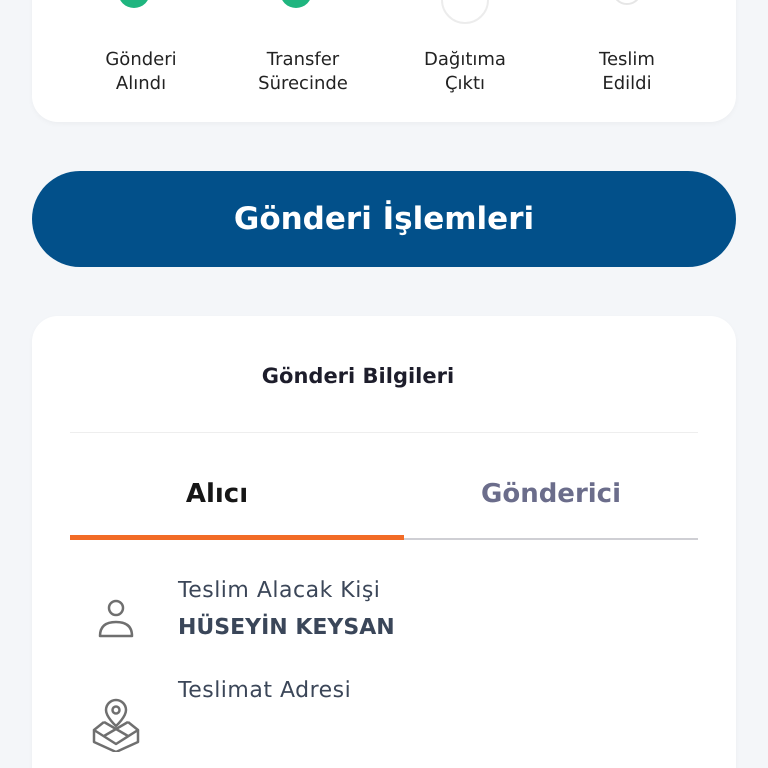  Describe the element at coordinates (465, 72) in the screenshot. I see `step-label: Dağıtıma Çıktı` at that location.